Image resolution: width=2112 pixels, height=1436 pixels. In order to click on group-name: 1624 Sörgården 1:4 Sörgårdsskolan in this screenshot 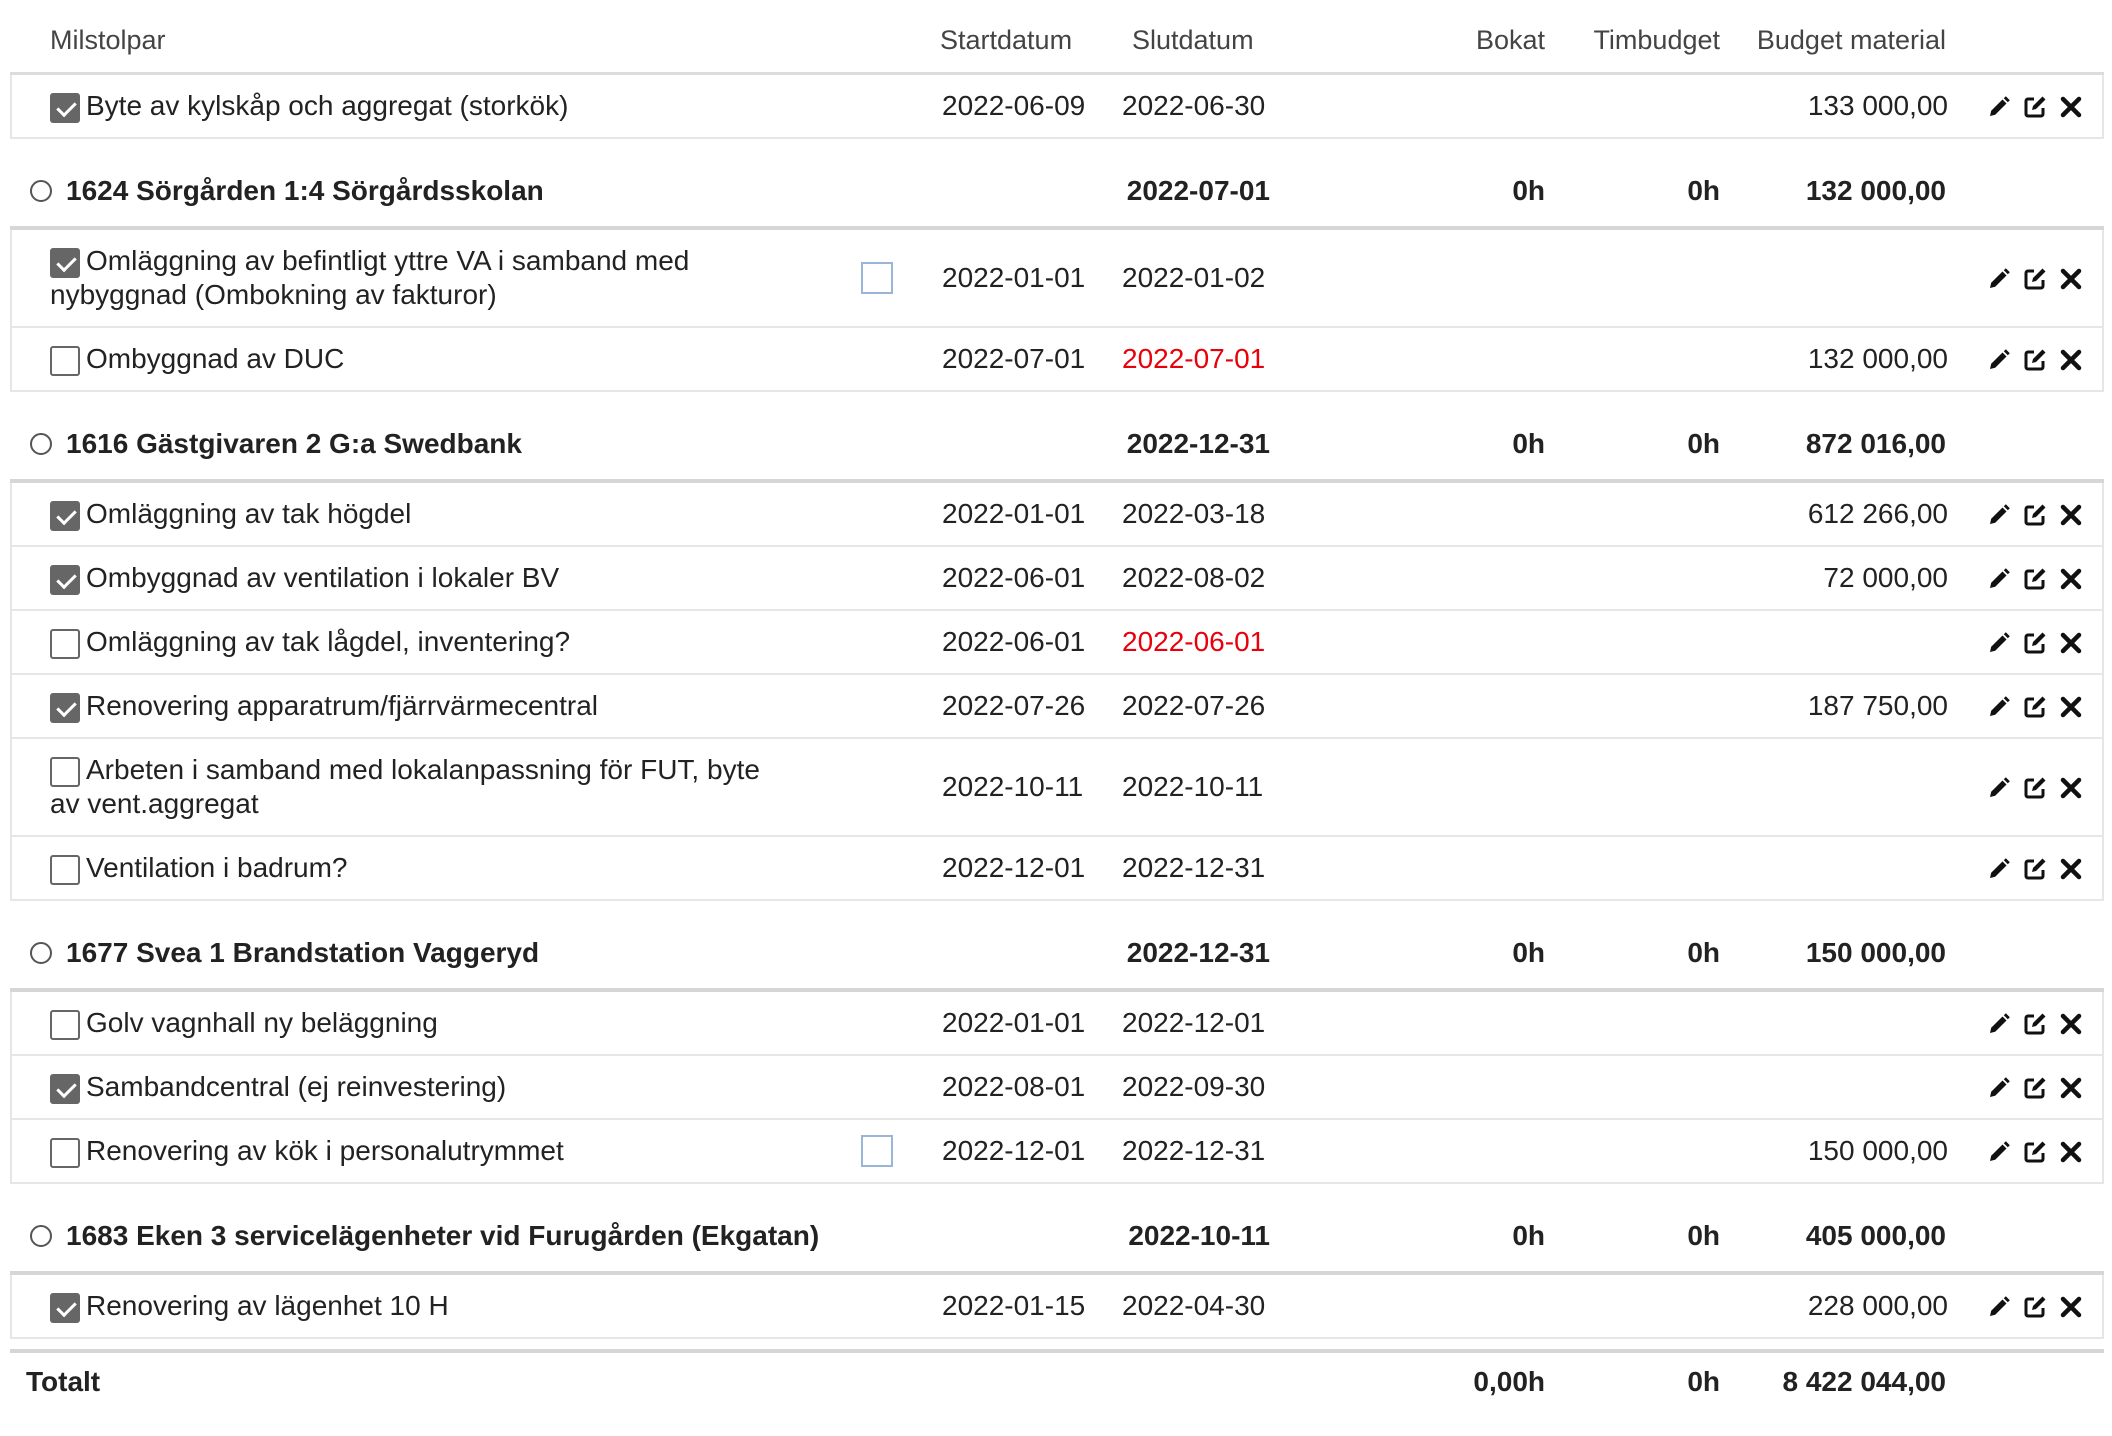, I will do `click(430, 191)`.